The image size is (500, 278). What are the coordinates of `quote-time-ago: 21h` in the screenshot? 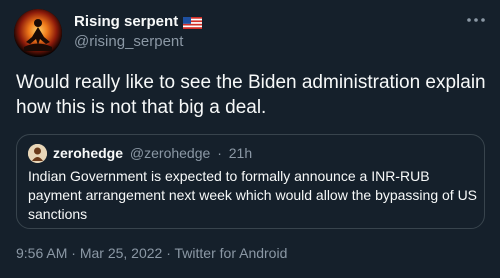 It's located at (240, 153).